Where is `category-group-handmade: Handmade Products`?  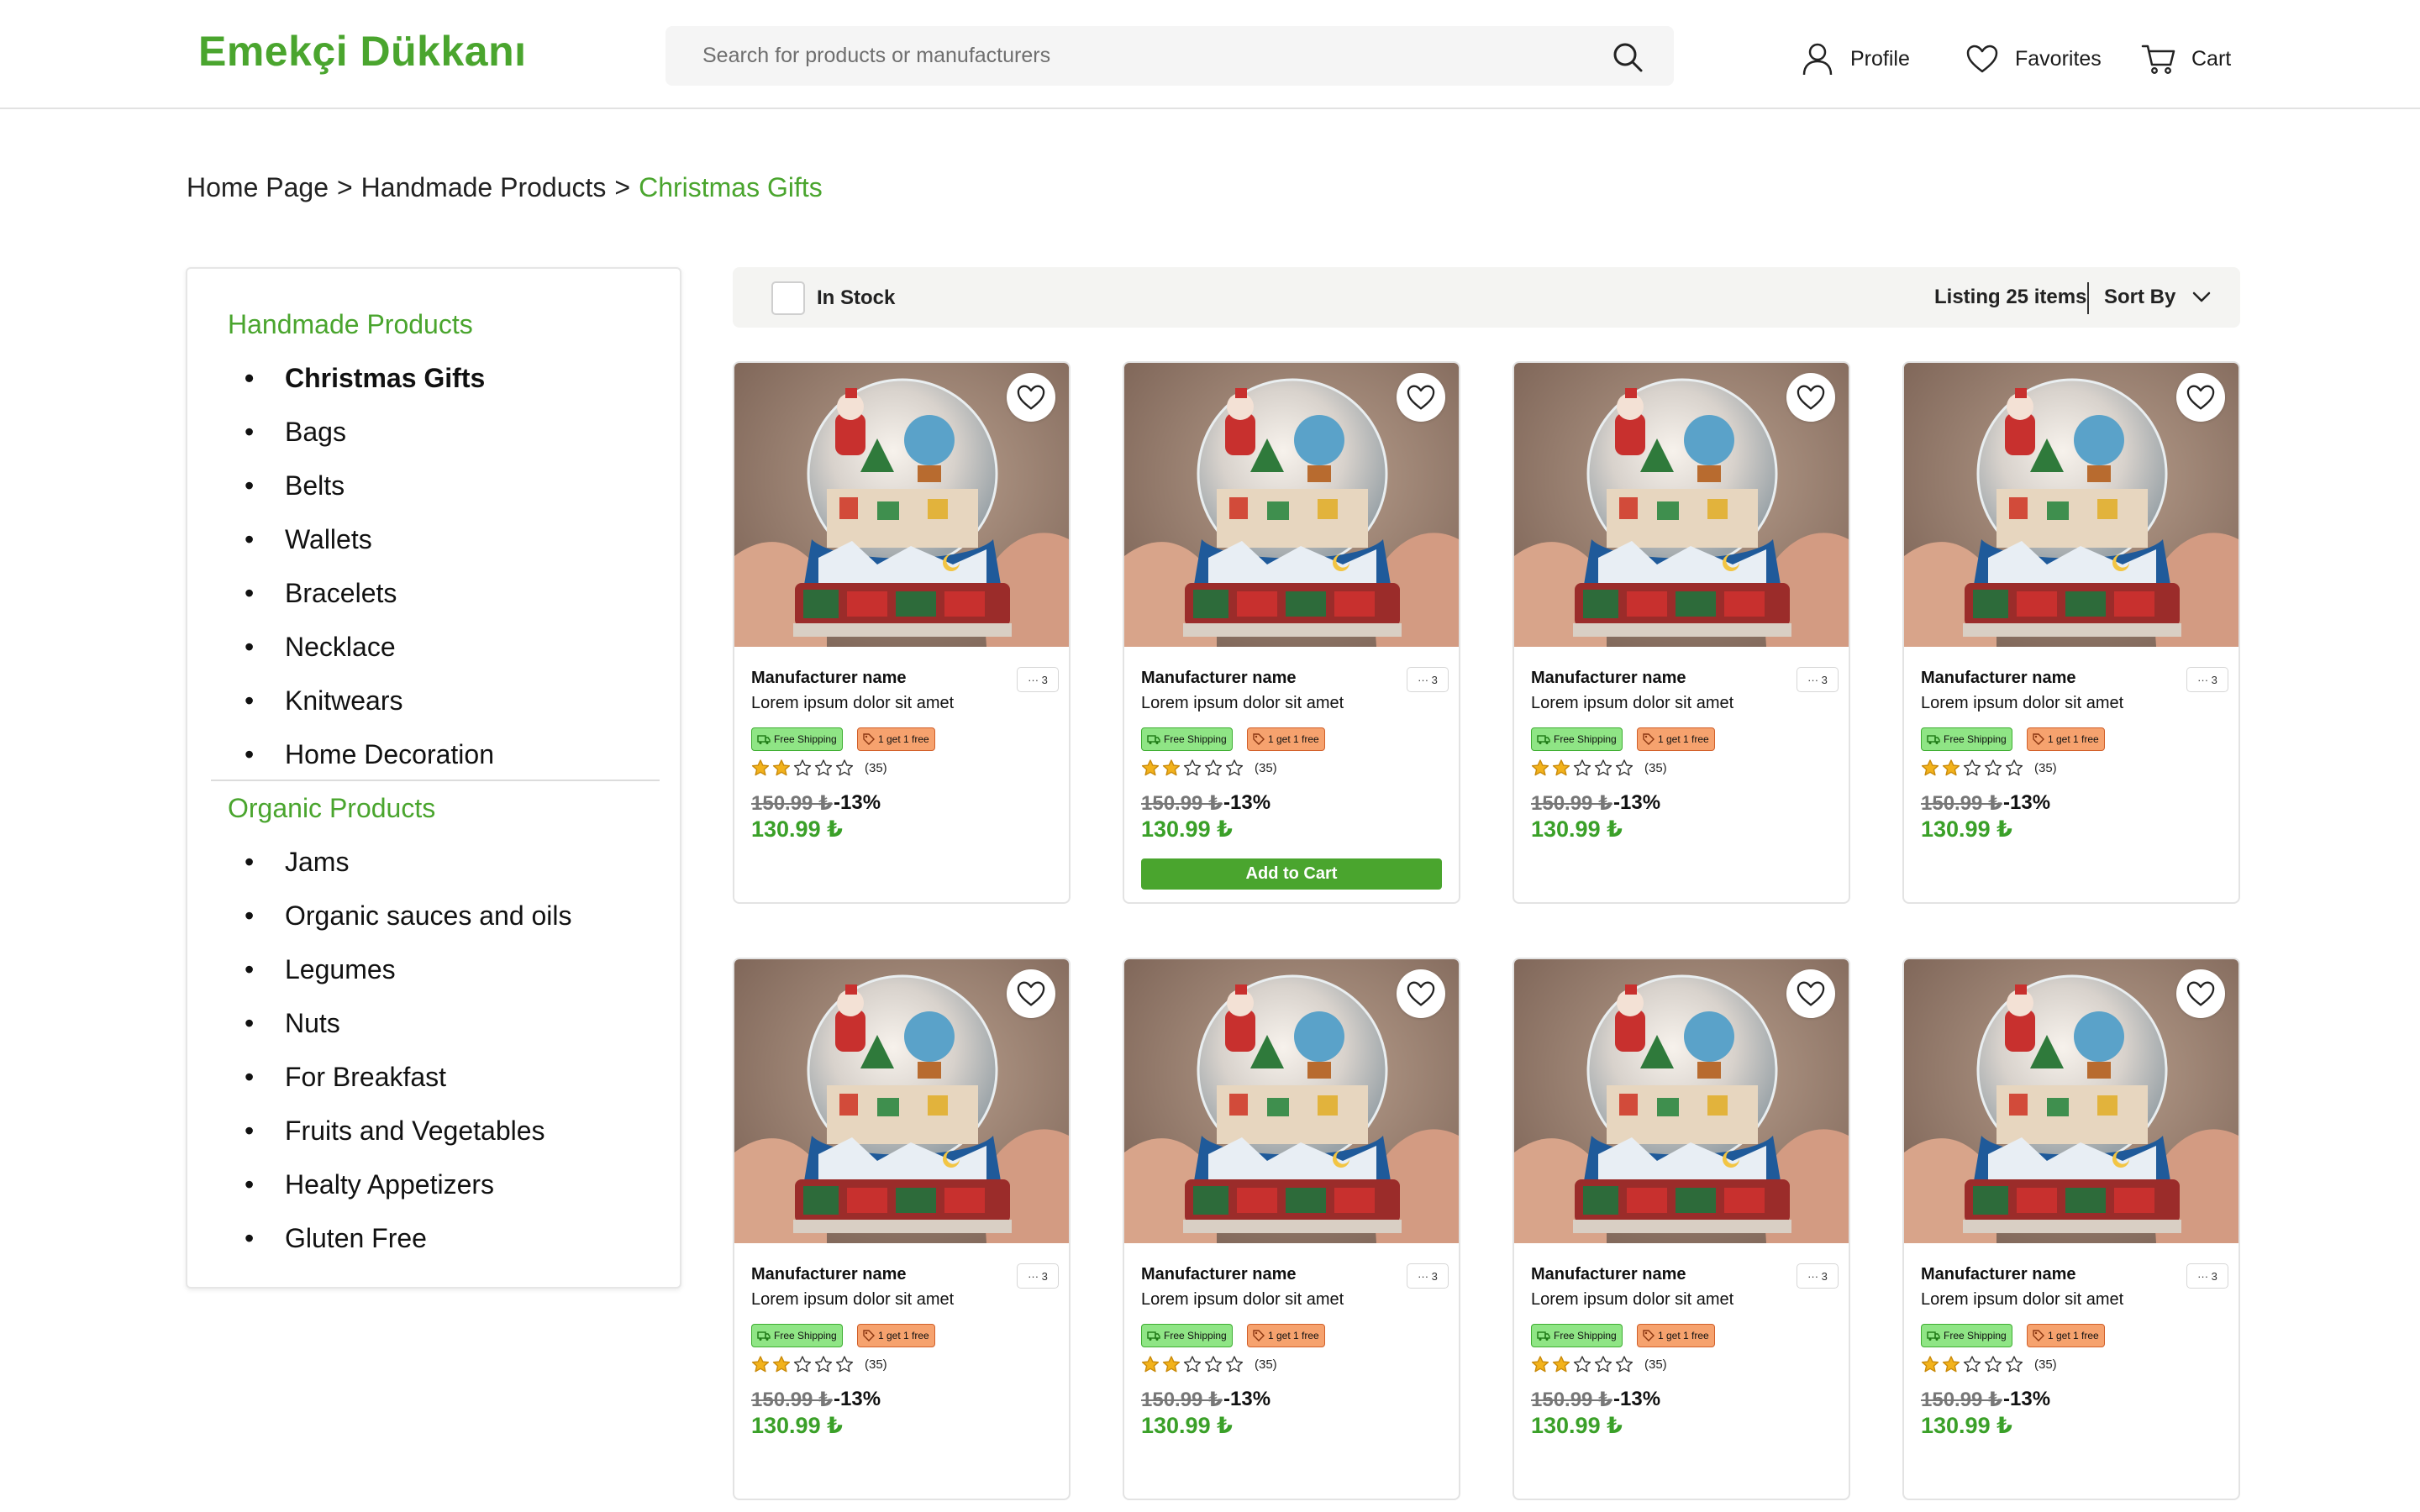 category-group-handmade: Handmade Products is located at coordinates (351, 324).